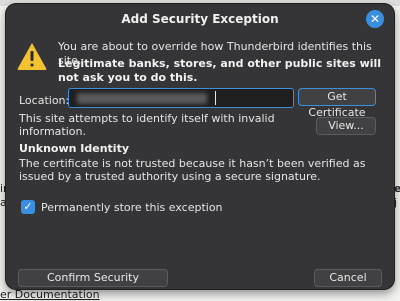  What do you see at coordinates (28, 207) in the screenshot?
I see `permanent-store-checkbox: ✓` at bounding box center [28, 207].